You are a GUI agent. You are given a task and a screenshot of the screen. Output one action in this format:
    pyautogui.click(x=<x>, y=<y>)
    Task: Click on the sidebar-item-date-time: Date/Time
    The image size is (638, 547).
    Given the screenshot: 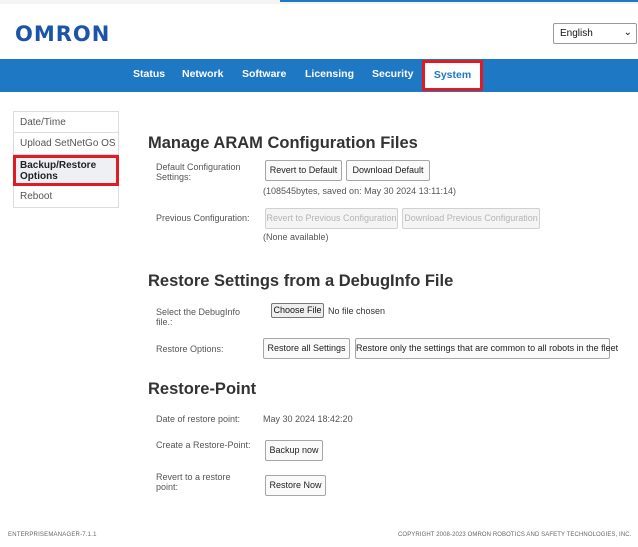 What is the action you would take?
    pyautogui.click(x=66, y=122)
    